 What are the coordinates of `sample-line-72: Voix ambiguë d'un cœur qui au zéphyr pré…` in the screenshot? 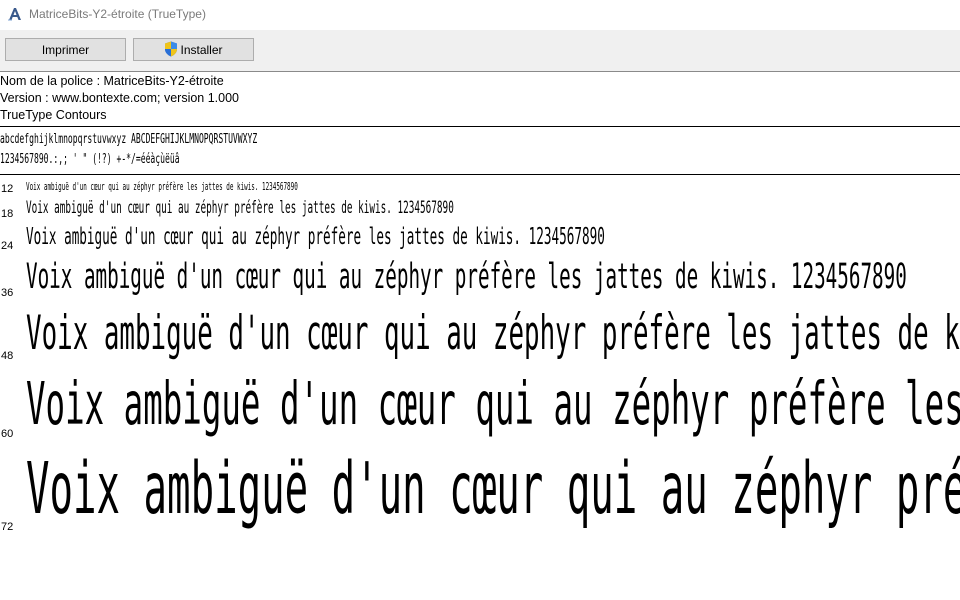 It's located at (493, 488).